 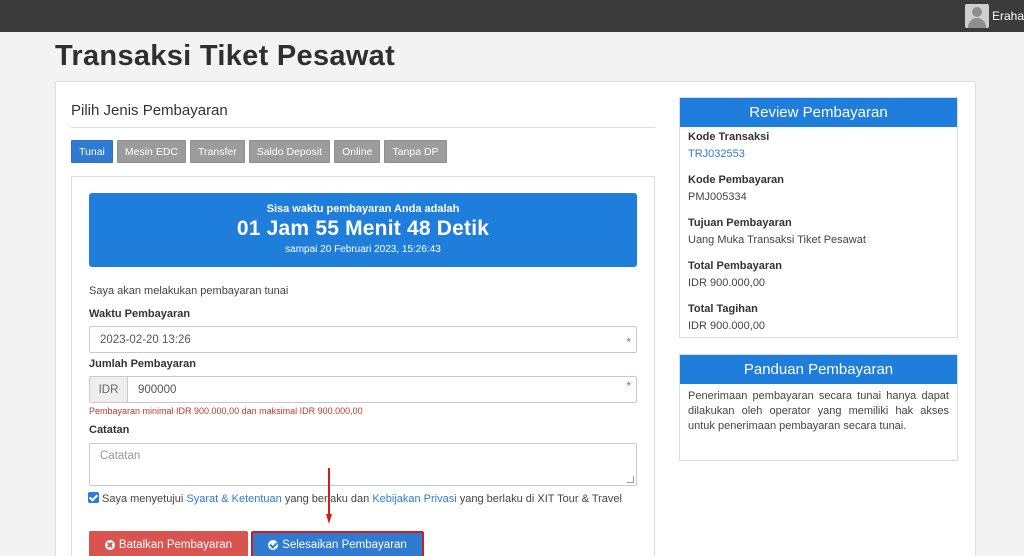 I want to click on page-title: Transaksi Tiket Pesawat, so click(x=225, y=56).